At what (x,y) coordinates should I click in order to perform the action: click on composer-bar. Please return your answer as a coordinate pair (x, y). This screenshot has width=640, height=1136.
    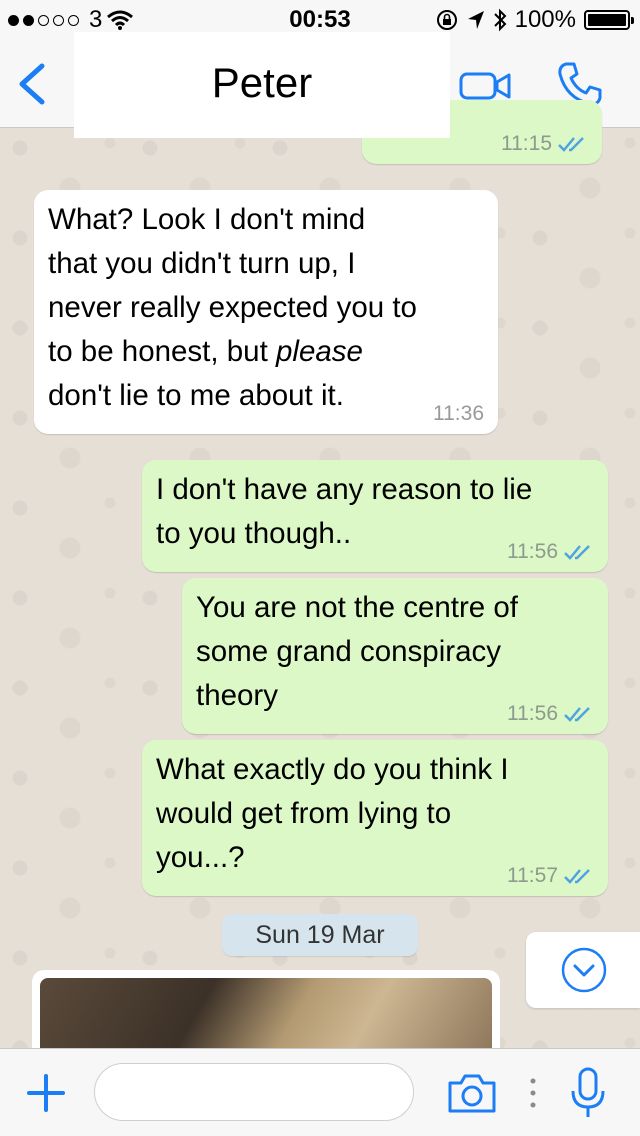
    Looking at the image, I should click on (320, 1092).